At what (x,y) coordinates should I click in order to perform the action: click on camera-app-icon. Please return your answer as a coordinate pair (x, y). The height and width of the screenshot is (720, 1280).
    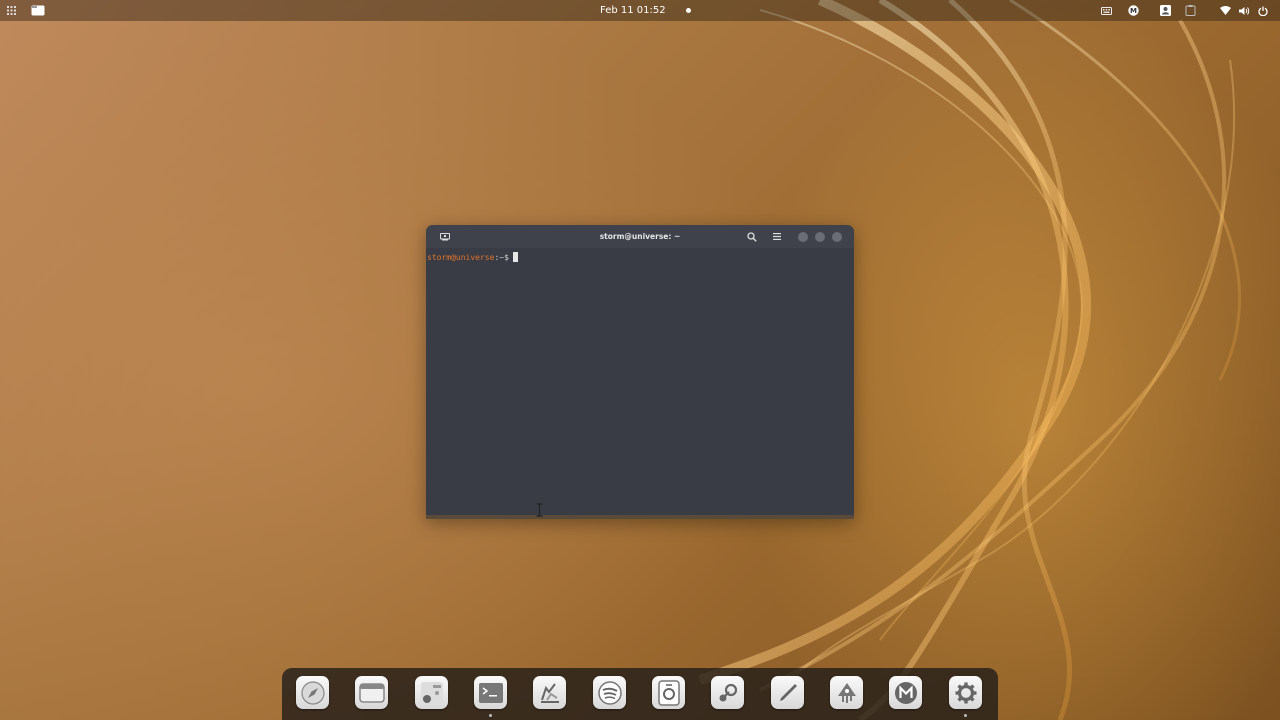
    Looking at the image, I should click on (668, 692).